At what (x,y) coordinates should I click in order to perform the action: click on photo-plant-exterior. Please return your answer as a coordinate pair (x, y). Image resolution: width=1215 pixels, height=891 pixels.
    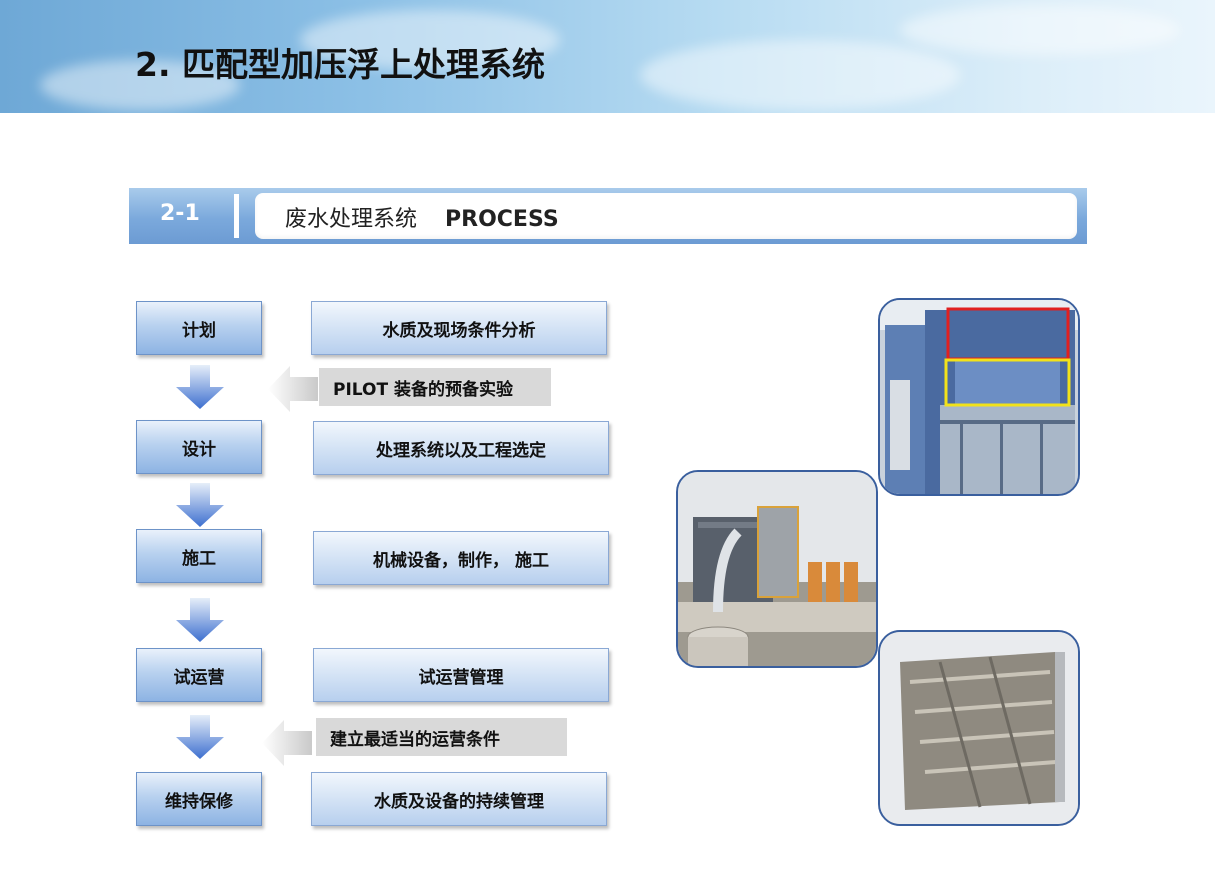
    Looking at the image, I should click on (777, 569).